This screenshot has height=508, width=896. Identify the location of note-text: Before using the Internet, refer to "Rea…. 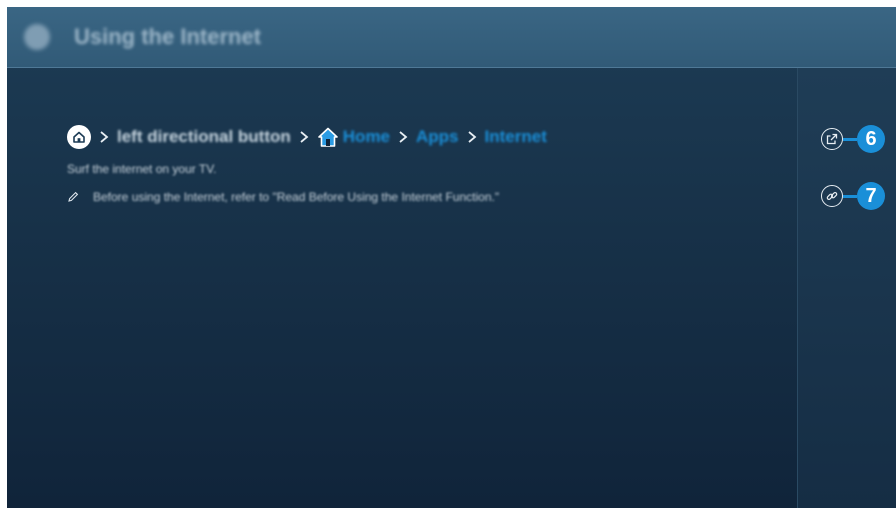
(296, 197).